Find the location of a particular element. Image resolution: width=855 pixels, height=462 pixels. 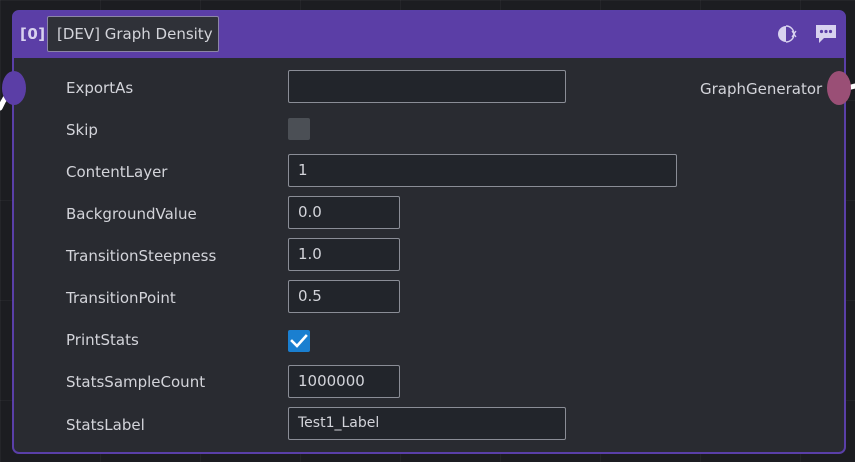

skip-label: Skip is located at coordinates (82, 130).